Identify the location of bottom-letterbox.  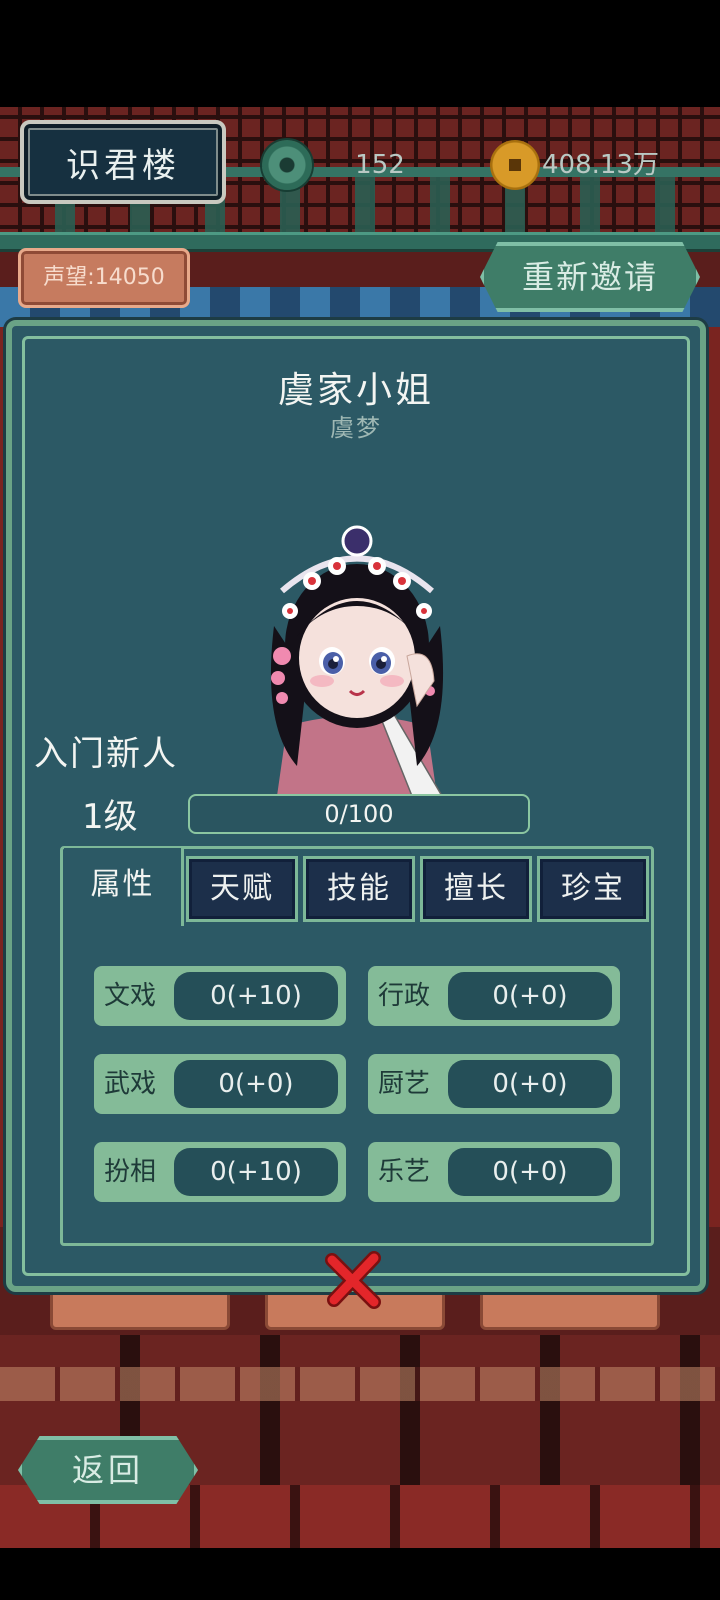
(360, 1574).